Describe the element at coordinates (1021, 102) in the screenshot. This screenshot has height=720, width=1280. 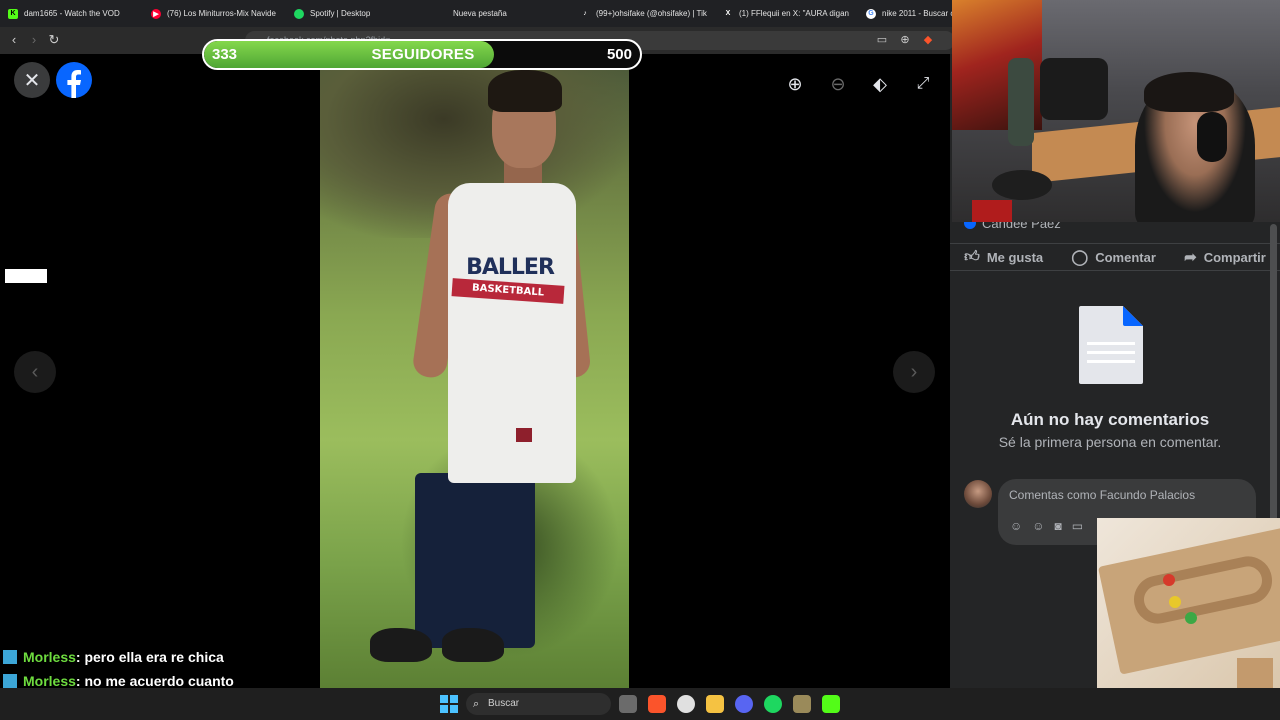
I see `webcam-bottle` at that location.